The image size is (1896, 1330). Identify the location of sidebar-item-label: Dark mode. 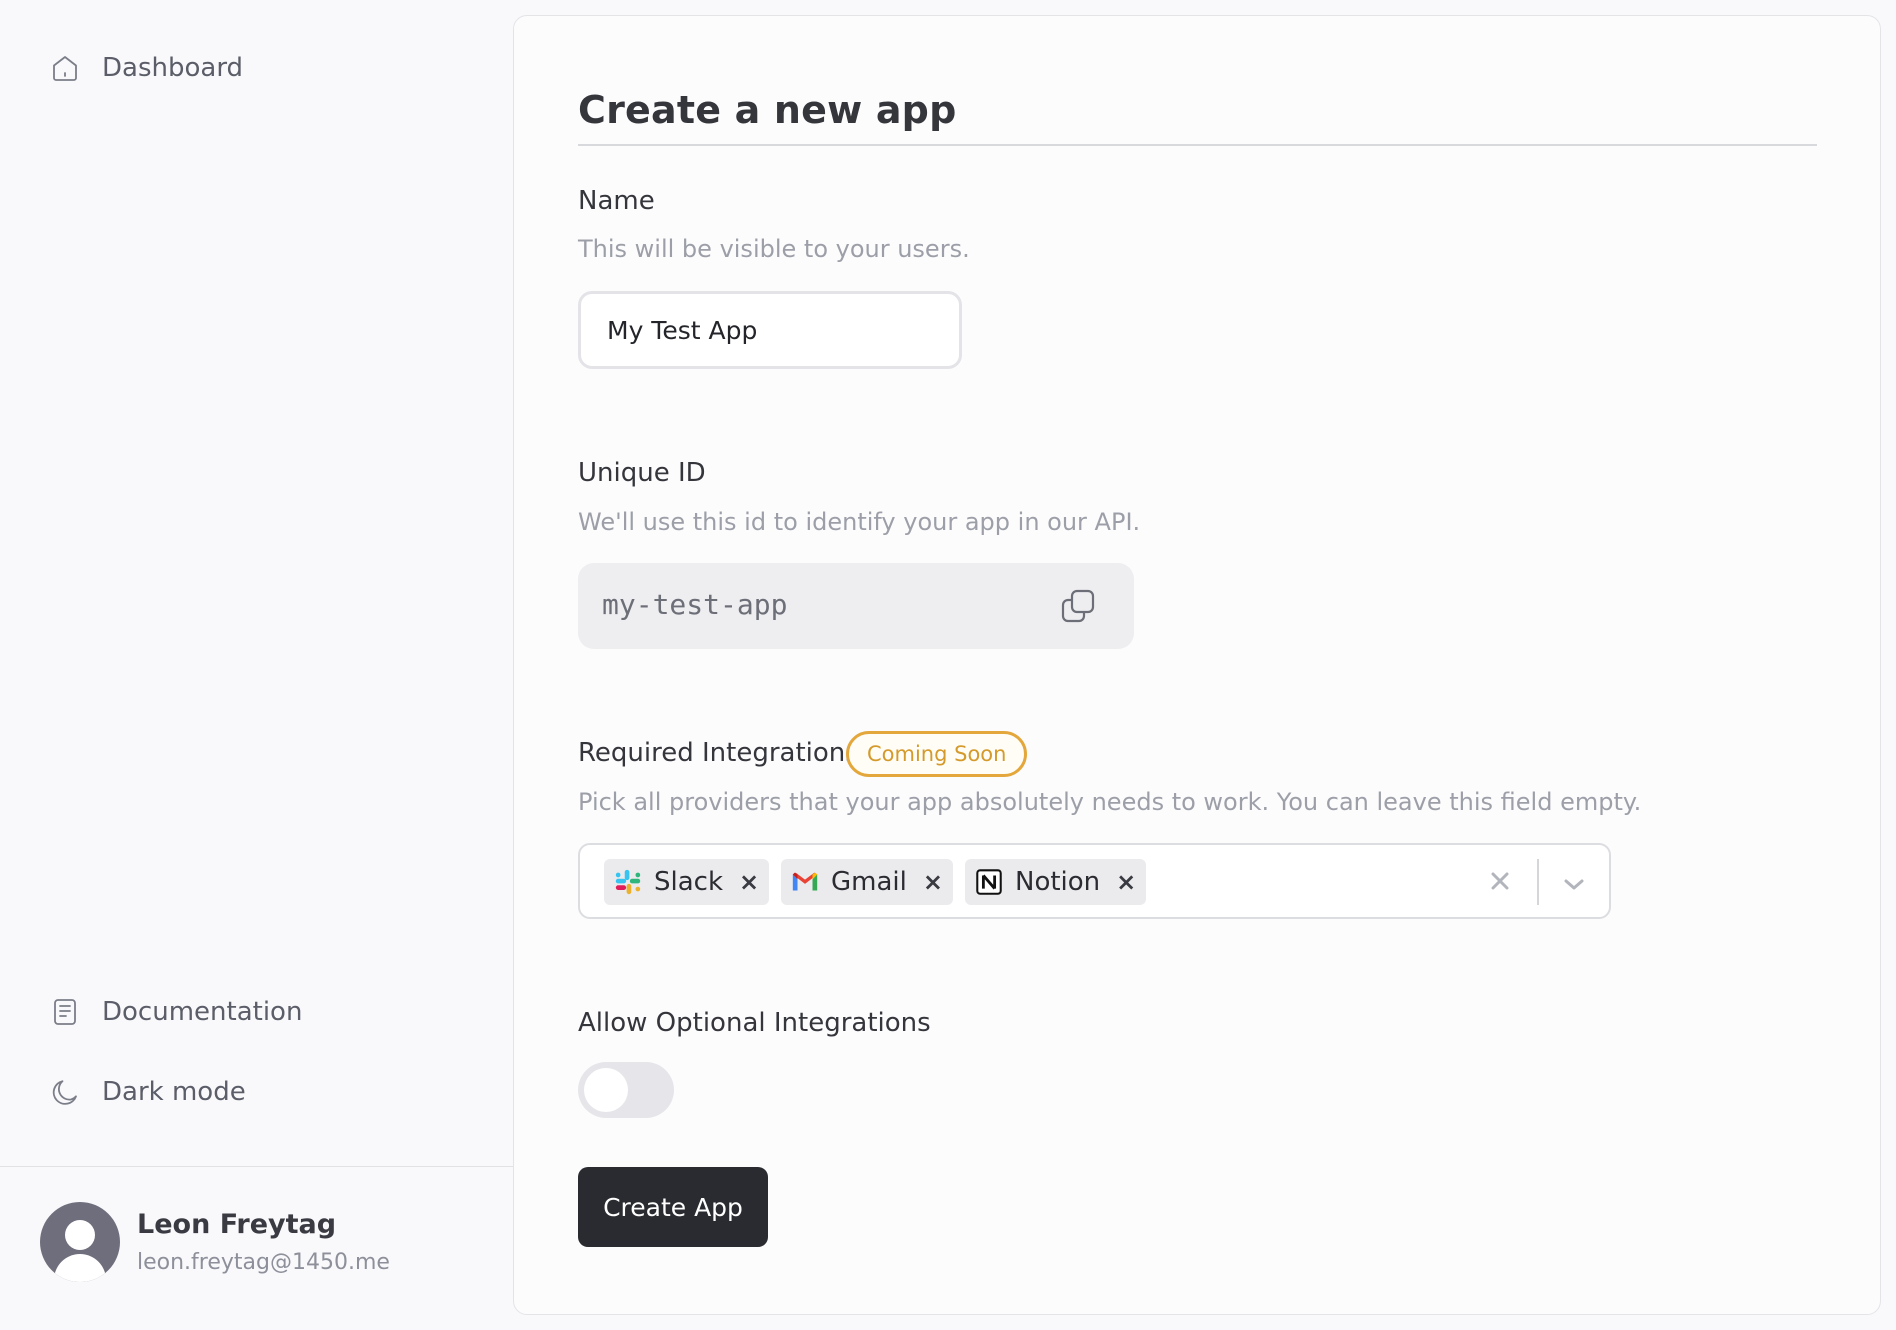
(174, 1092).